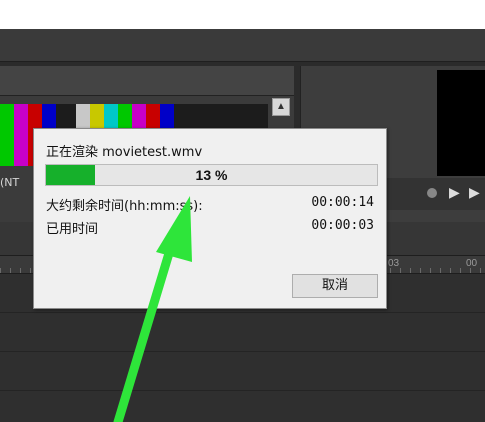 The height and width of the screenshot is (422, 485). Describe the element at coordinates (242, 15) in the screenshot. I see `top-white-area` at that location.